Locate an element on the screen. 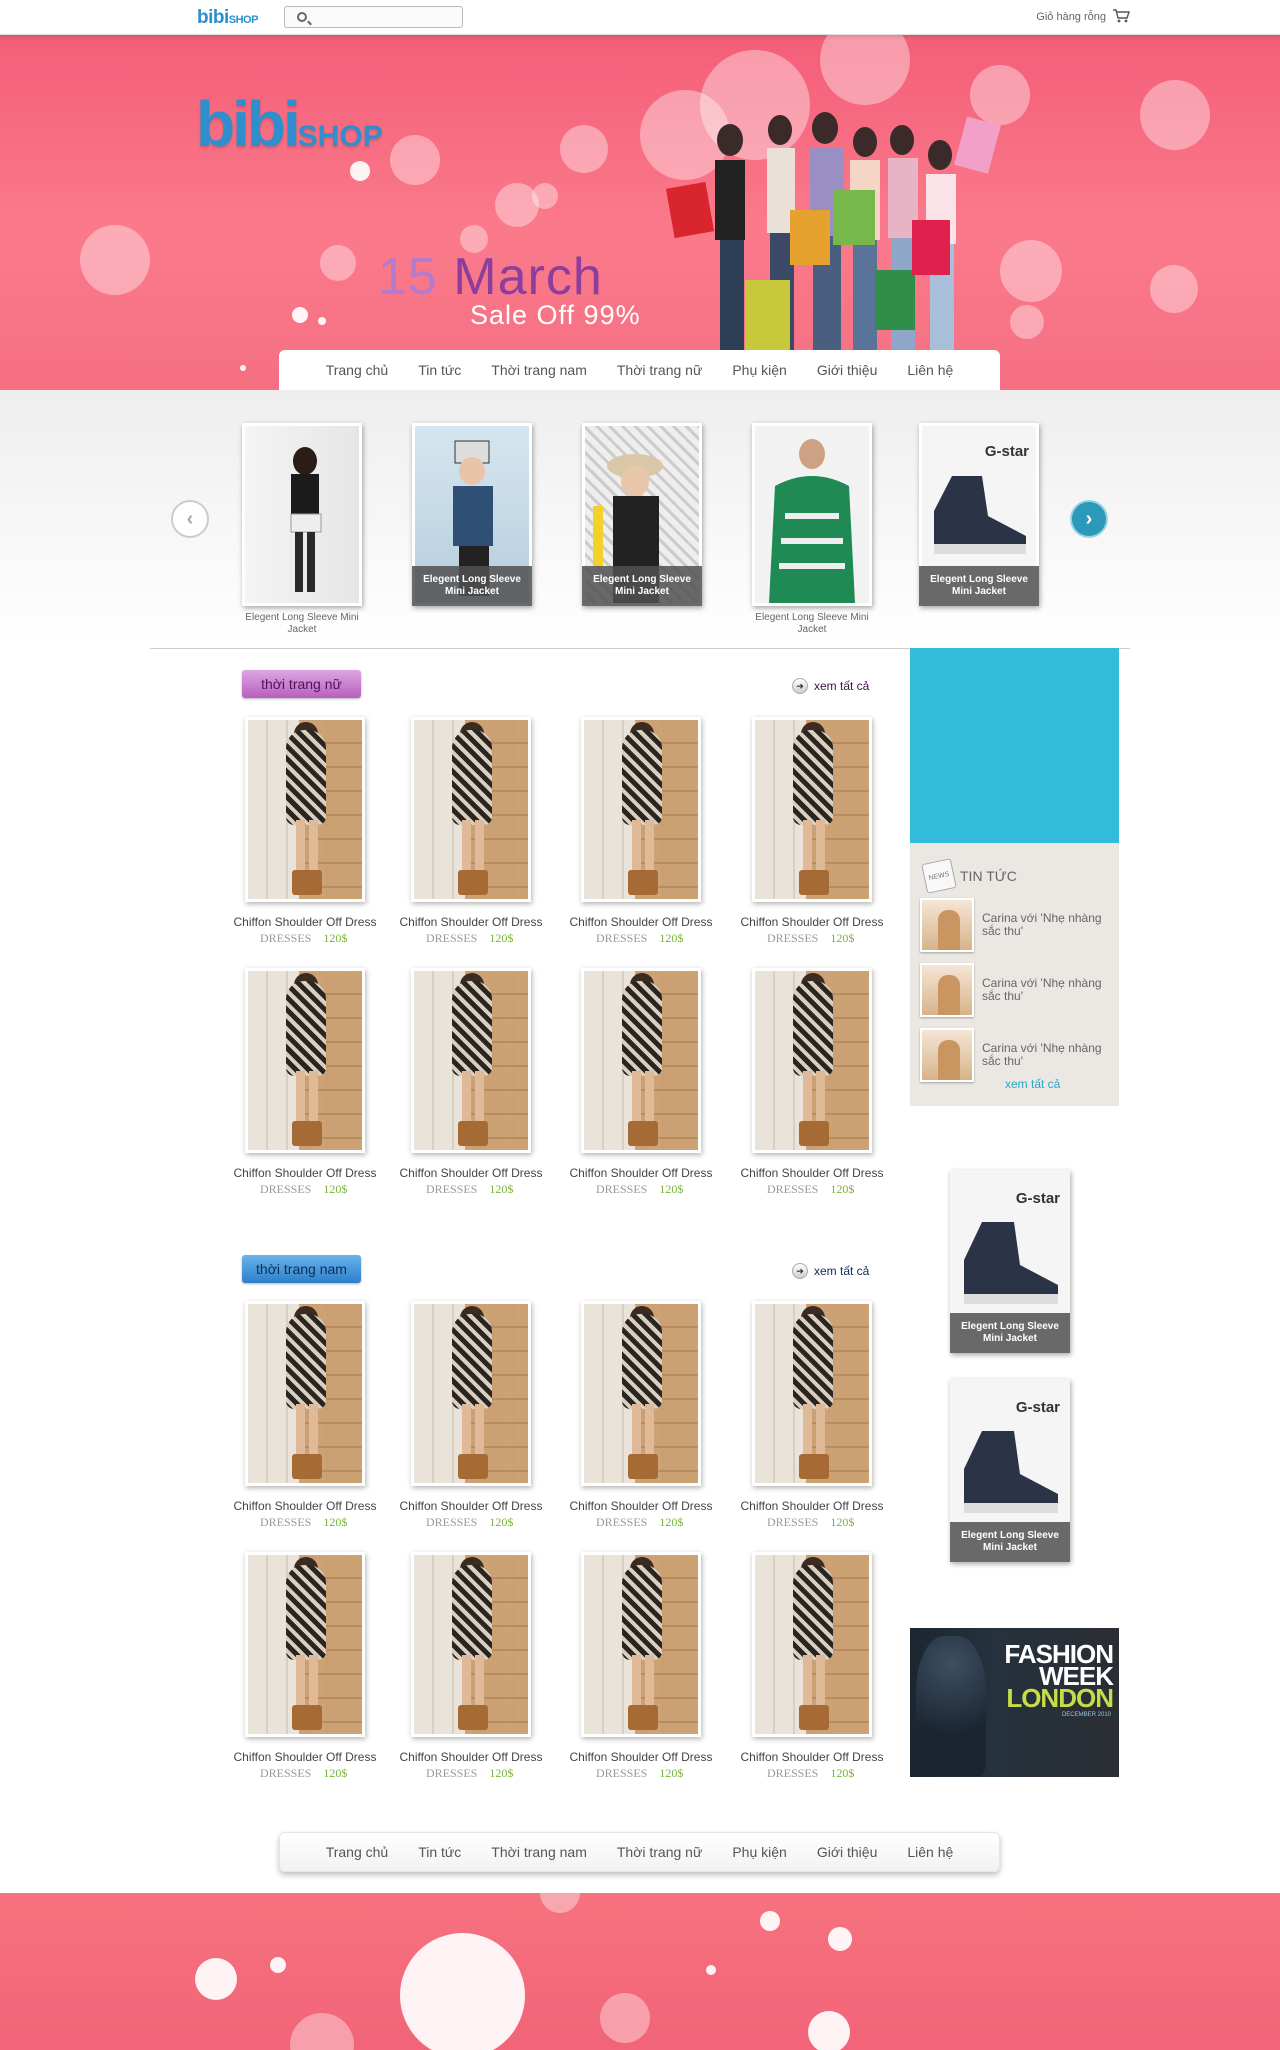 The height and width of the screenshot is (2050, 1280). men-section-title: thời trang nam is located at coordinates (301, 1269).